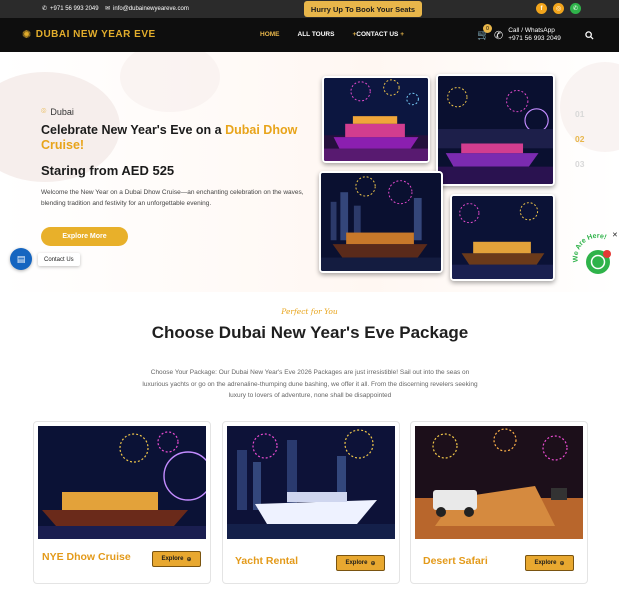  Describe the element at coordinates (402, 34) in the screenshot. I see `plus-icon: +` at that location.